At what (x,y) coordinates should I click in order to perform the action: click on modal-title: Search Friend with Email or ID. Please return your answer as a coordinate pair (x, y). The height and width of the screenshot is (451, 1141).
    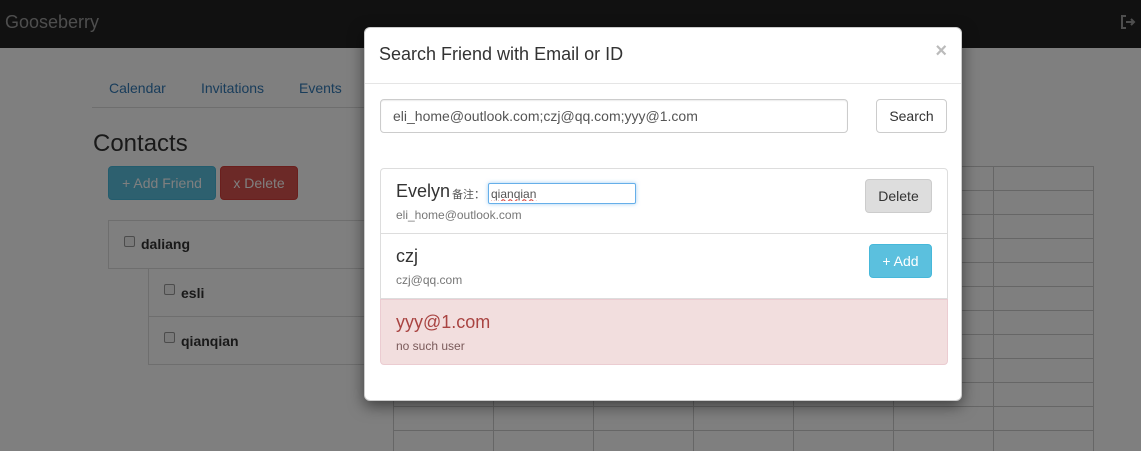
    Looking at the image, I should click on (501, 54).